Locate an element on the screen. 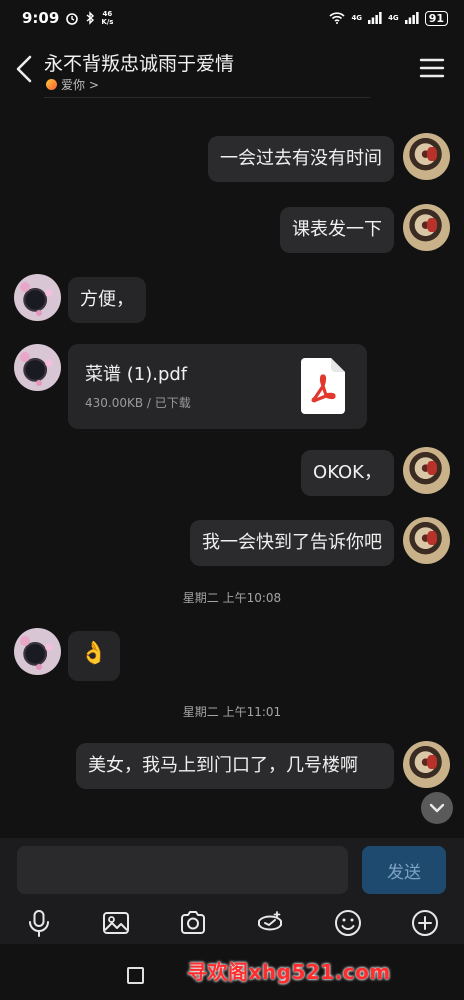 This screenshot has height=1000, width=464. scroll-to-bottom-button is located at coordinates (437, 808).